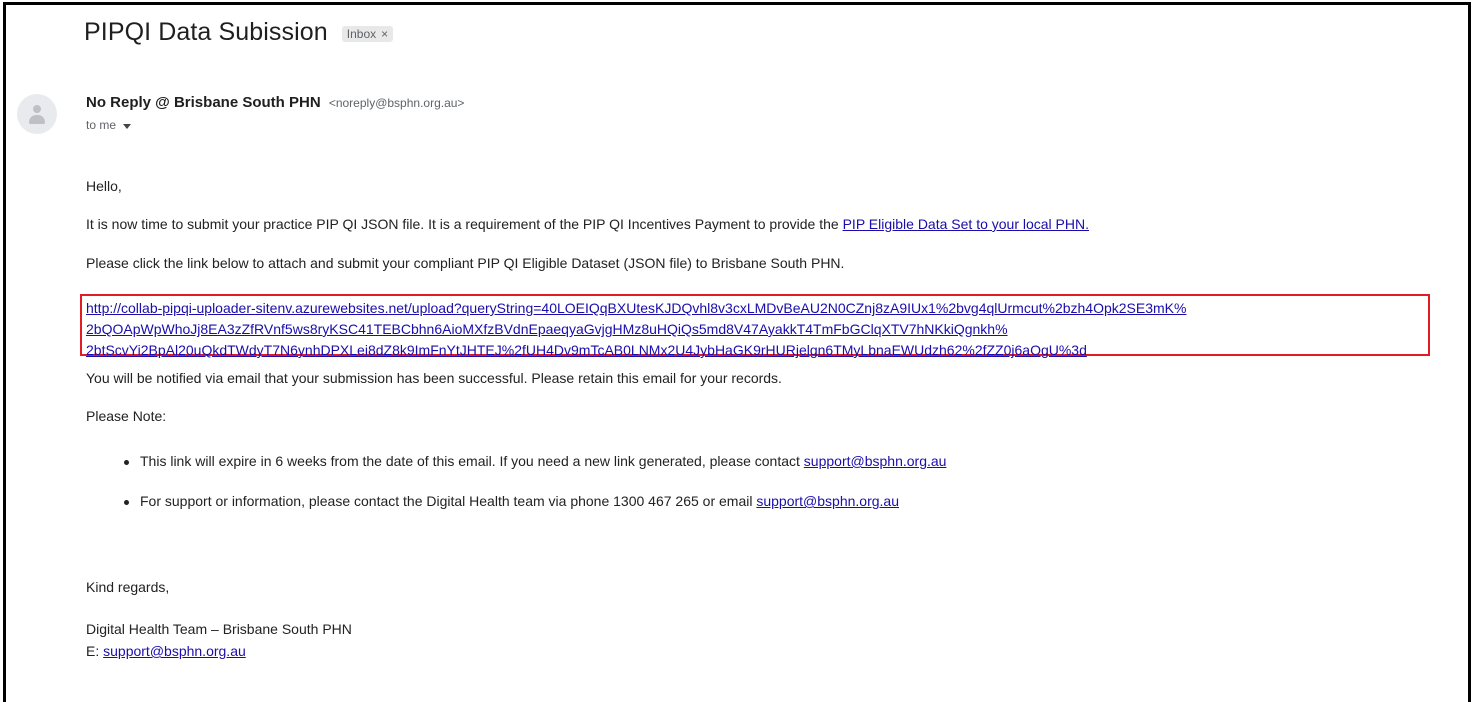 The image size is (1480, 702). Describe the element at coordinates (104, 186) in the screenshot. I see `greeting: Hello,` at that location.